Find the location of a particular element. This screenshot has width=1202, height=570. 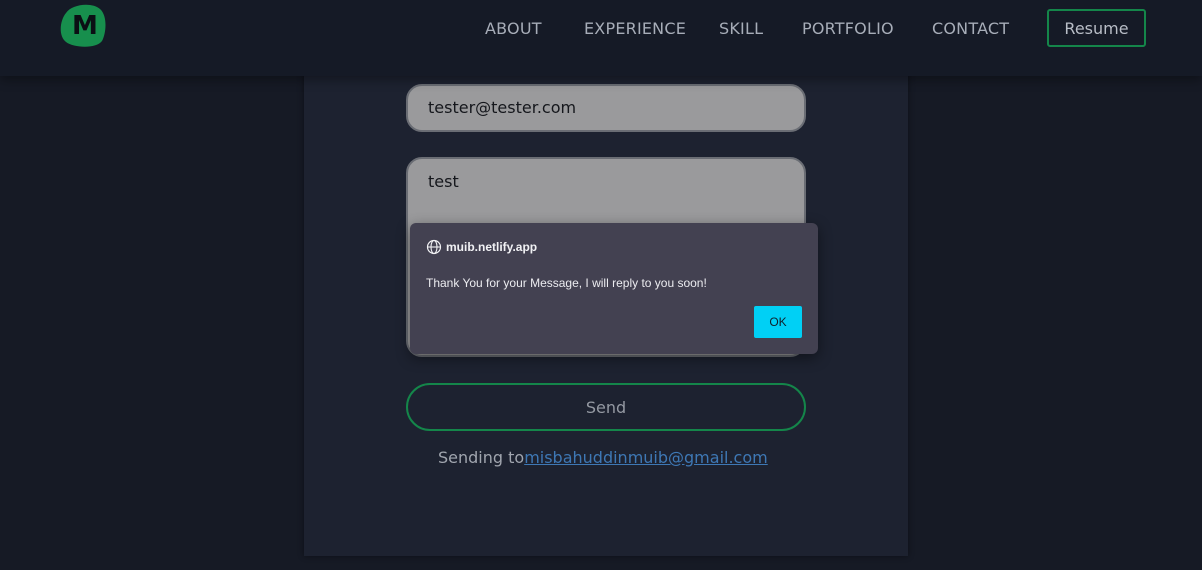

dialog-site-label: muib.netlify.app is located at coordinates (492, 247).